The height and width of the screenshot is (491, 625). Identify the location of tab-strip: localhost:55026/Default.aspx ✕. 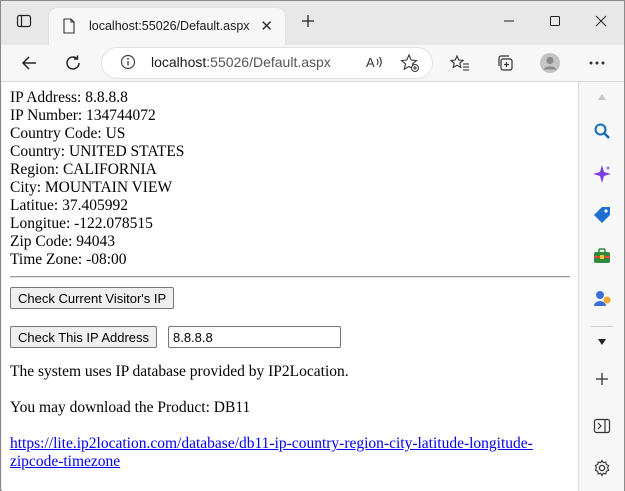
(312, 23).